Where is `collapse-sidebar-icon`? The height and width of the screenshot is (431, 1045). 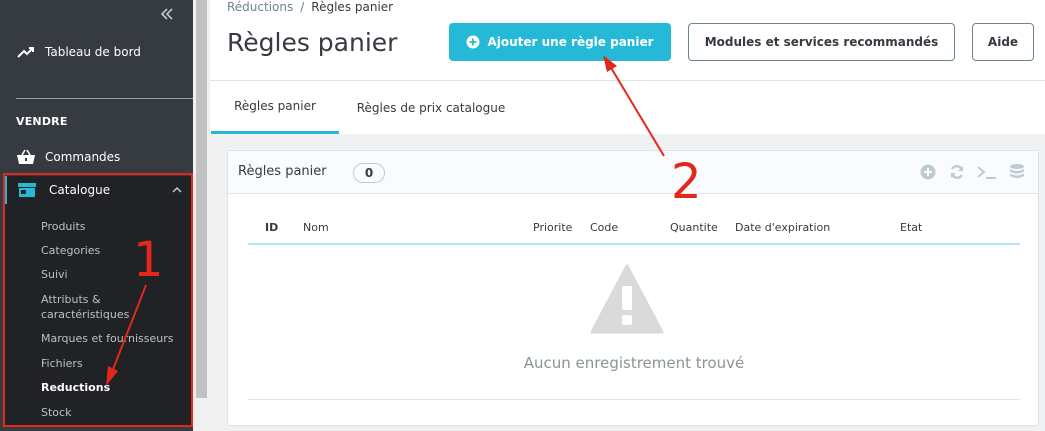 collapse-sidebar-icon is located at coordinates (167, 14).